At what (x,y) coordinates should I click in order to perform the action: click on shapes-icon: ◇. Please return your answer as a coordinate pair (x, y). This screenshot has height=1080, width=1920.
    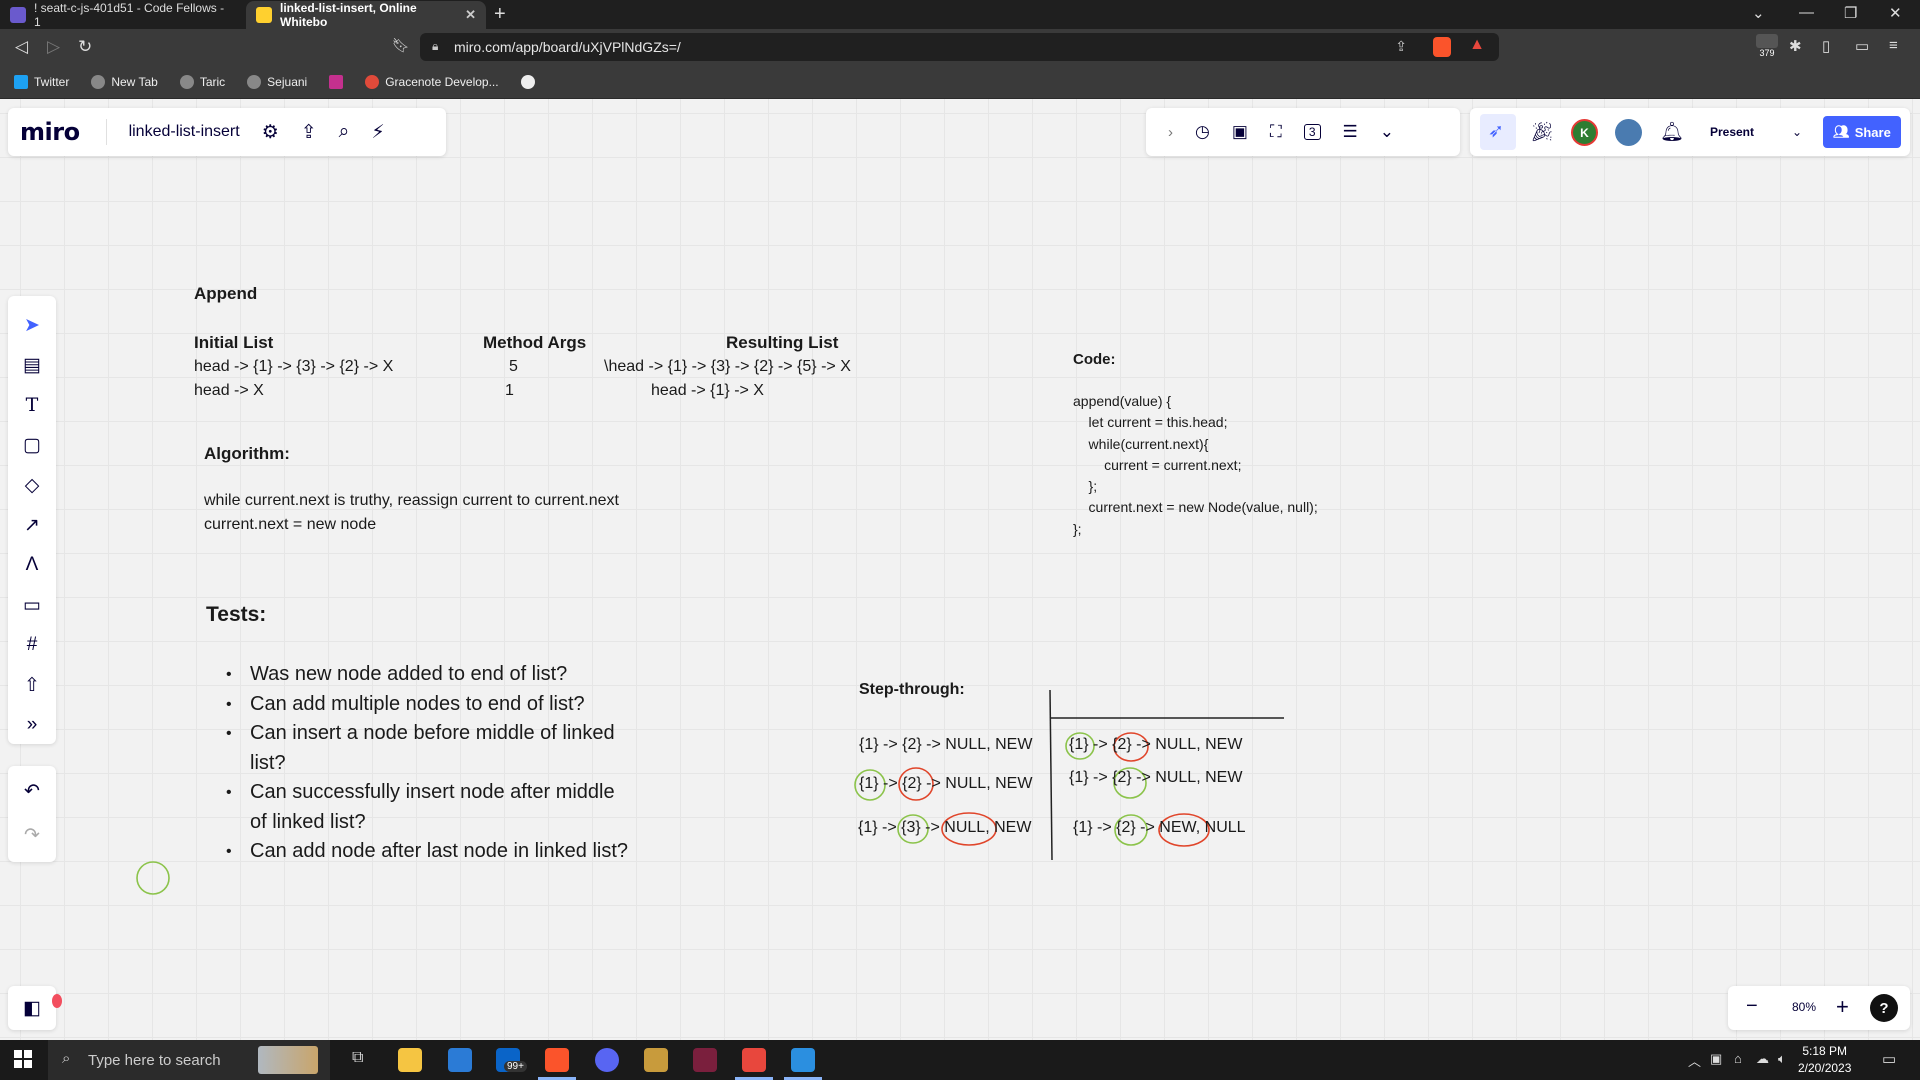
    Looking at the image, I should click on (32, 485).